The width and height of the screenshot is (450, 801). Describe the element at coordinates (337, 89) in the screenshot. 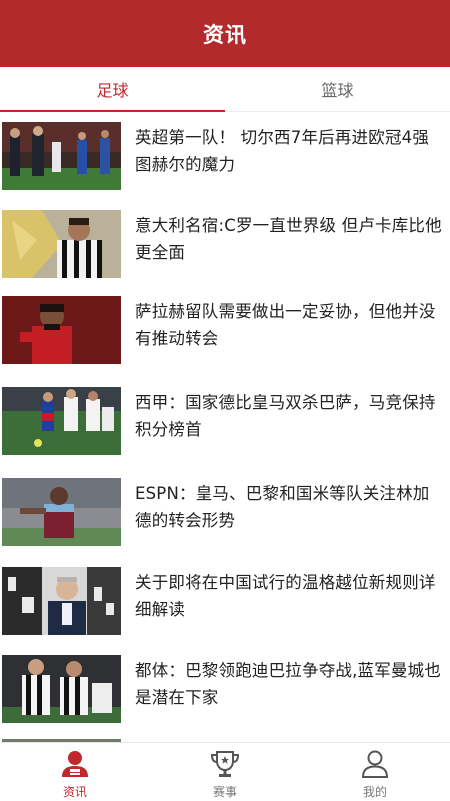

I see `tab-basketball: 篮球` at that location.